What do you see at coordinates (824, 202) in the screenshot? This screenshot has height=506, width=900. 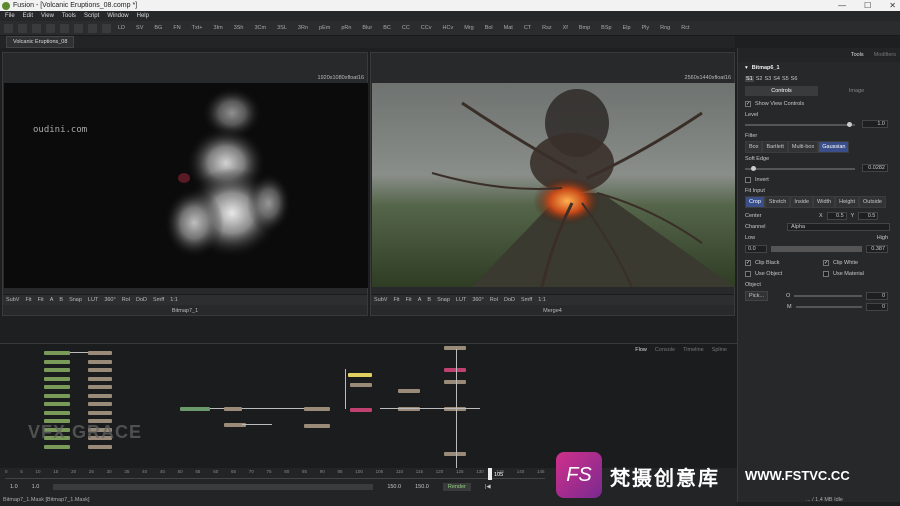 I see `fit-width: Width` at bounding box center [824, 202].